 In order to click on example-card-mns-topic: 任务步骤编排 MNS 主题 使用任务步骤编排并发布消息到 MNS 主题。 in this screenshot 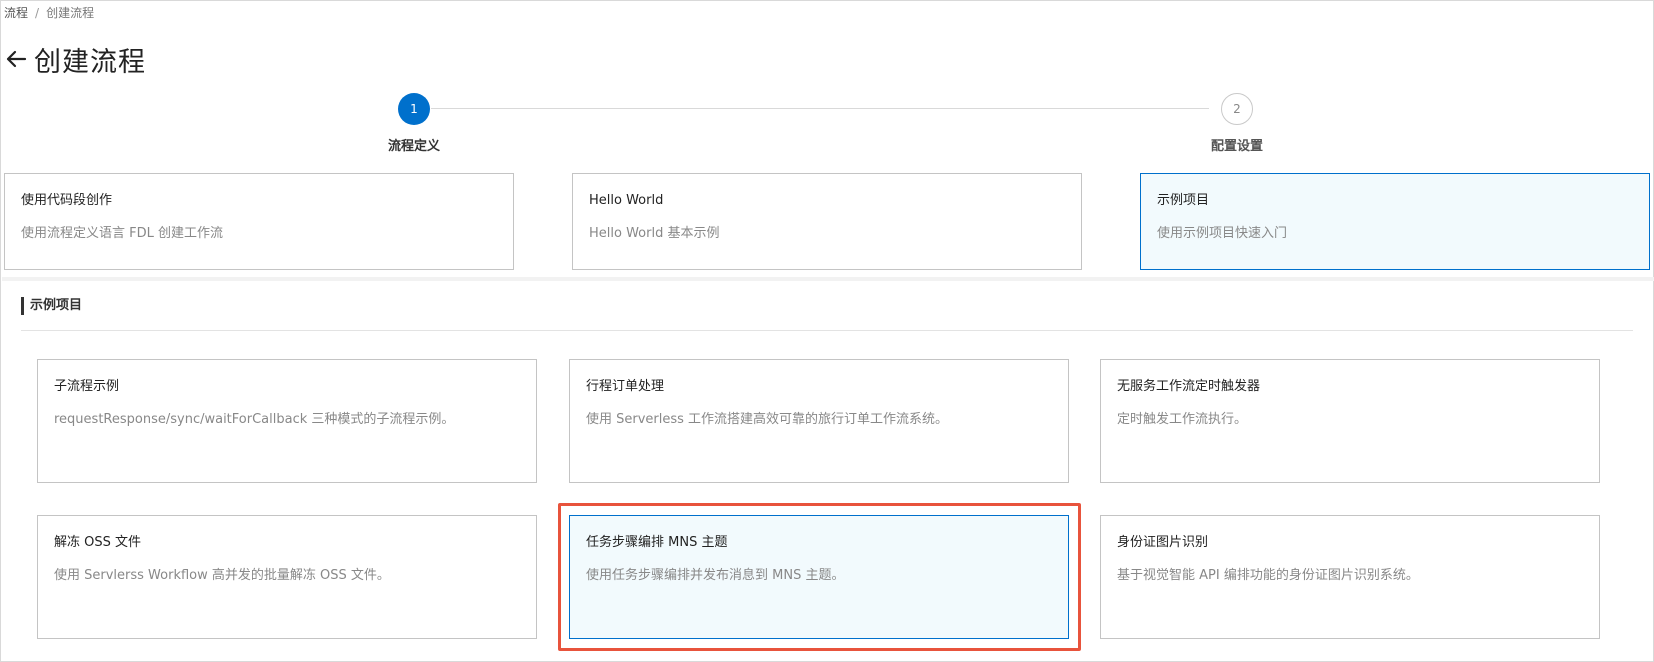, I will do `click(819, 577)`.